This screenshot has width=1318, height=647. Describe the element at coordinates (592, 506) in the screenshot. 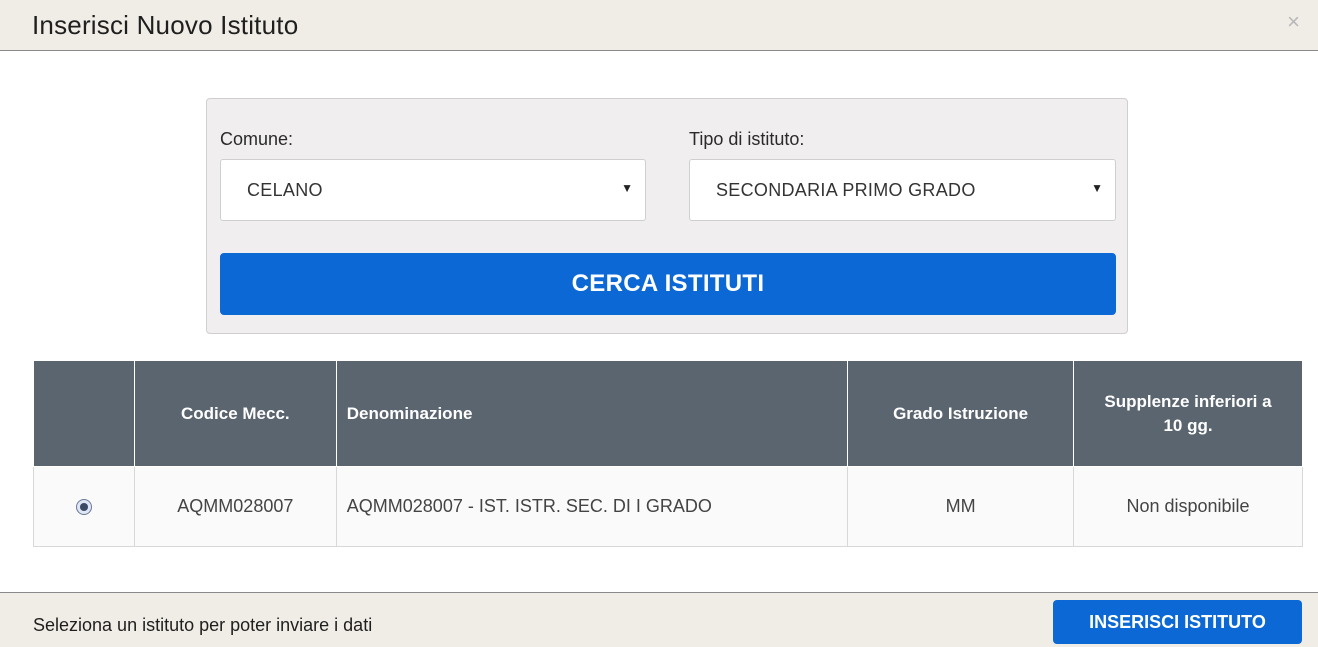

I see `row-denominazione: AQMM028007 - IST. ISTR. SEC. DI I GRADO` at that location.